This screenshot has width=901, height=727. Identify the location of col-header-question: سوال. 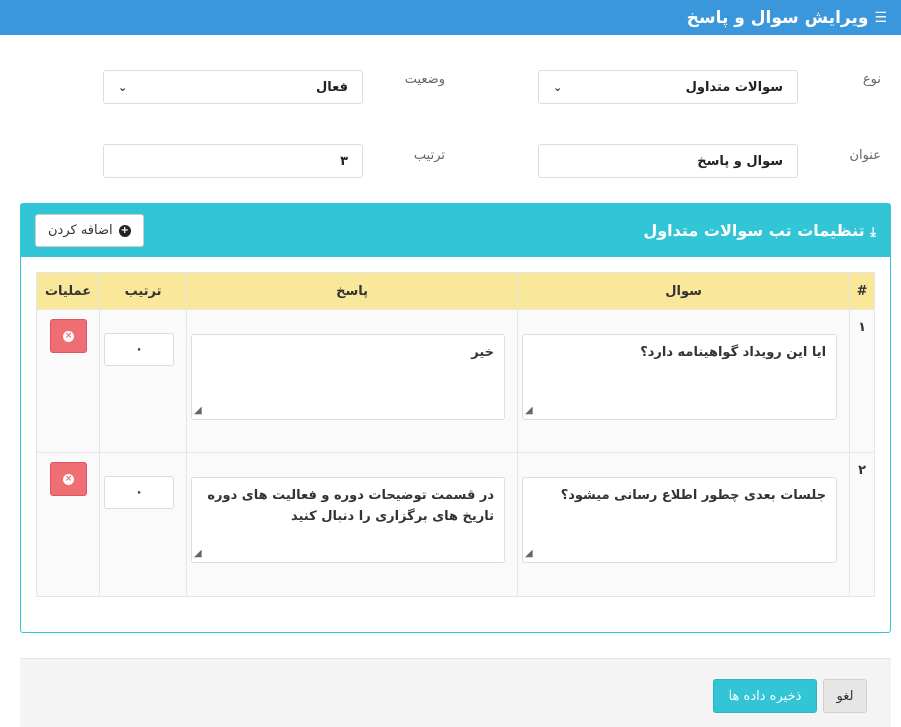
(684, 291).